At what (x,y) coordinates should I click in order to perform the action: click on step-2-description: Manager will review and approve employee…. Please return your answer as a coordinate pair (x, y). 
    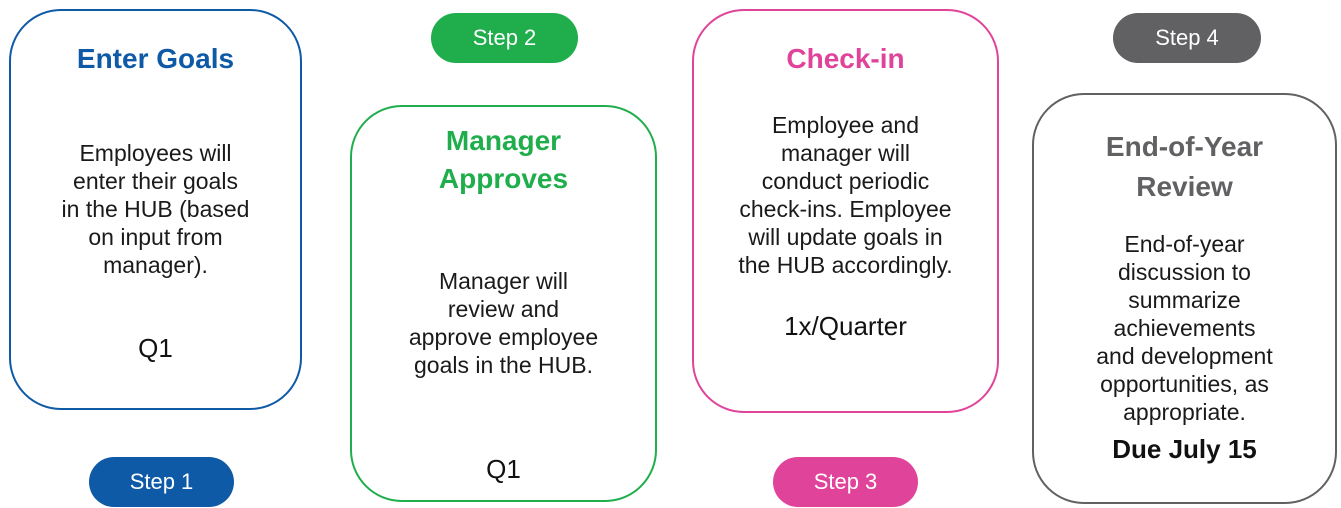
    Looking at the image, I should click on (503, 323).